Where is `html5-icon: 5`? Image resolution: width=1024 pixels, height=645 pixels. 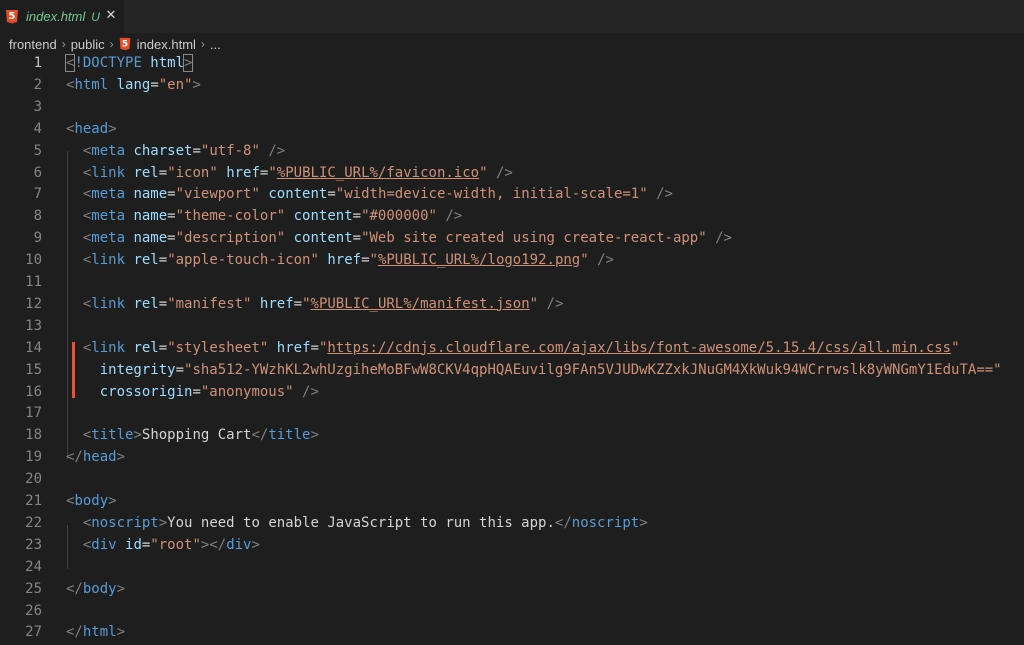
html5-icon: 5 is located at coordinates (12, 16).